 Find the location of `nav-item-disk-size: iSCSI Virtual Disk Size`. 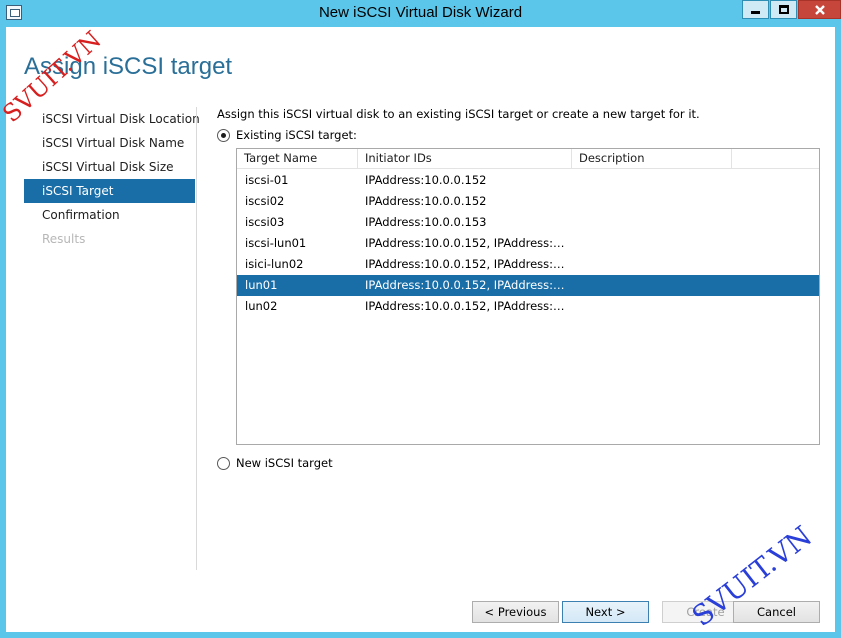

nav-item-disk-size: iSCSI Virtual Disk Size is located at coordinates (109, 167).